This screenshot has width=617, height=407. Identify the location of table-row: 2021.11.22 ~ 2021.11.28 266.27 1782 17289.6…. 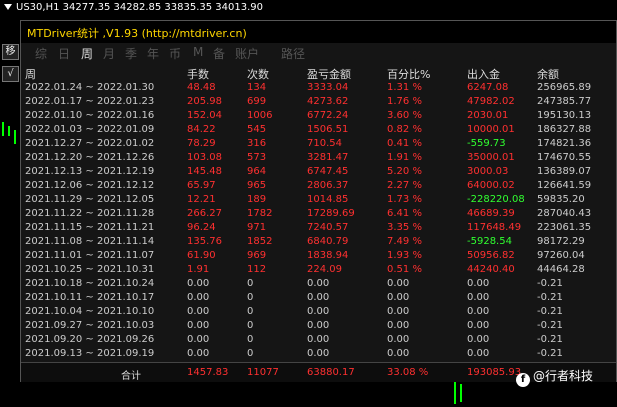
(318, 215).